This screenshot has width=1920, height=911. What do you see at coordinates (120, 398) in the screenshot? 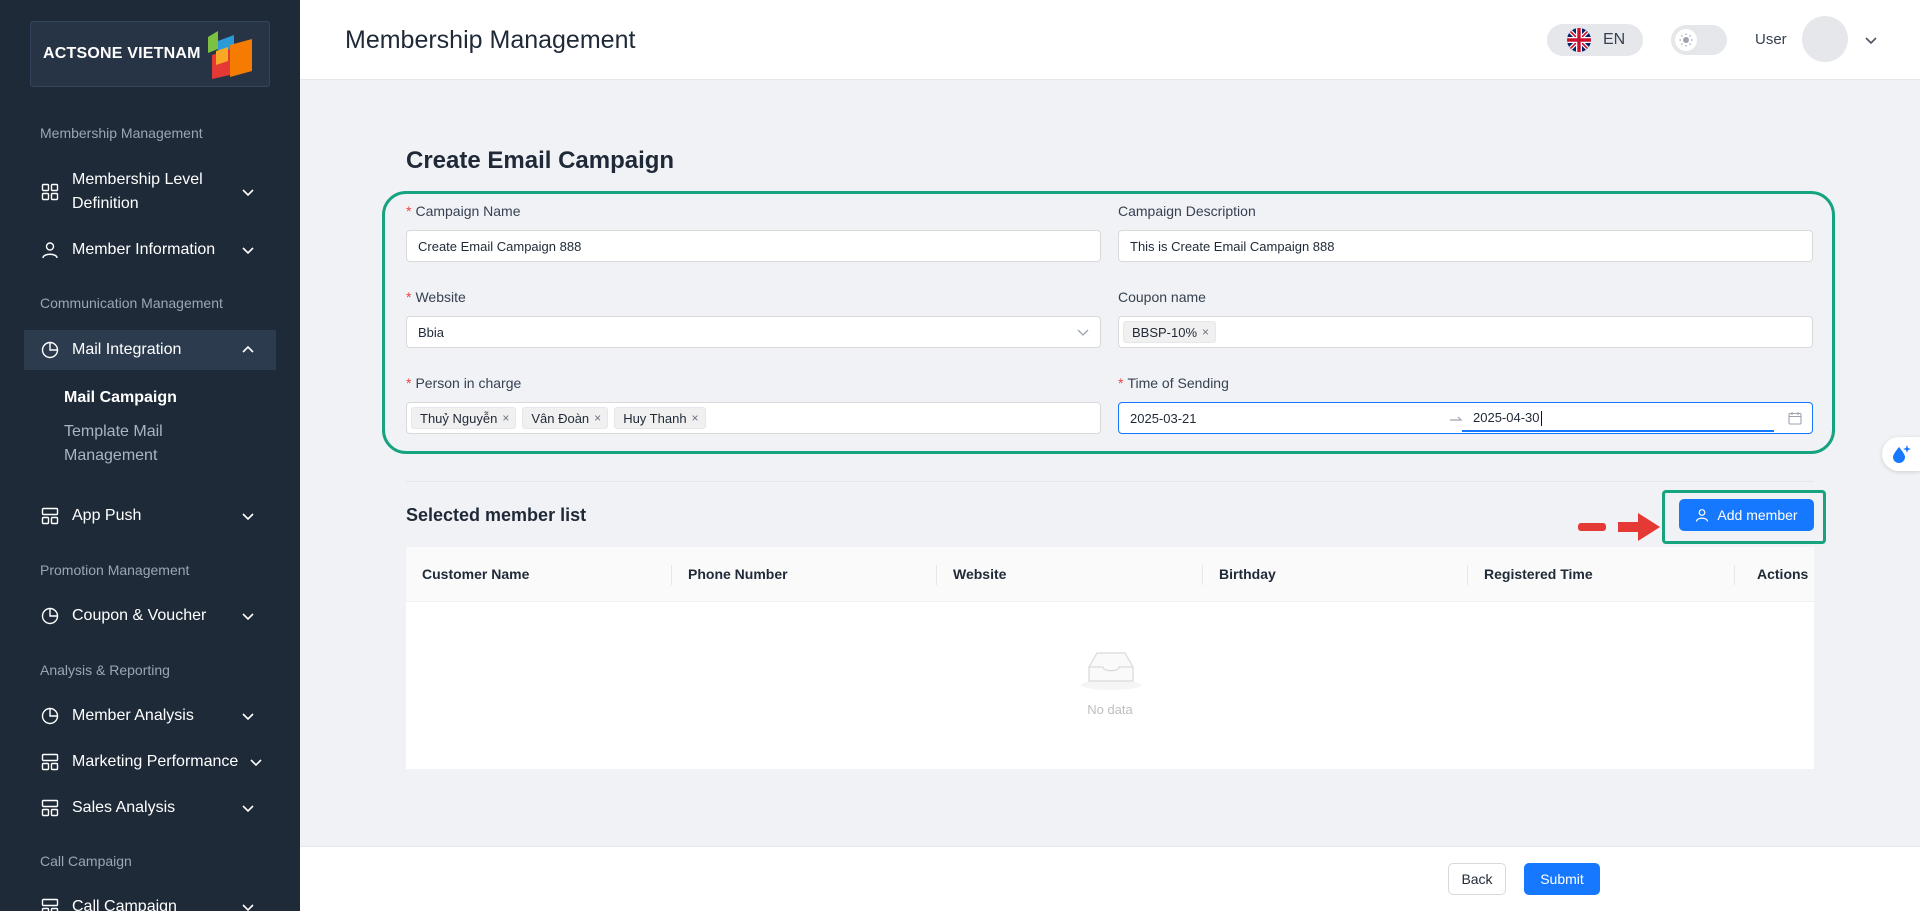
I see `sidebar-subitem-mail-campaign: Mail Campaign` at bounding box center [120, 398].